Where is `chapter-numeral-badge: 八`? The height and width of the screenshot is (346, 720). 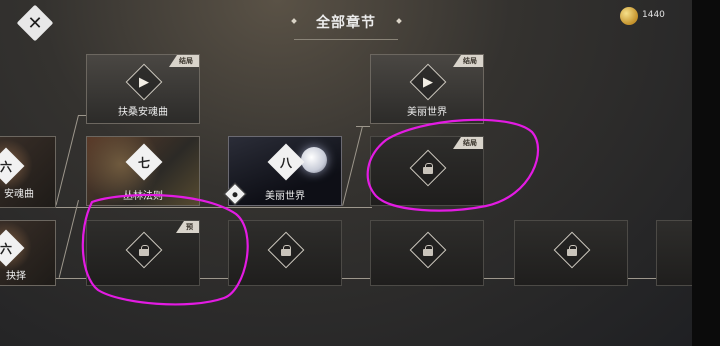
chapter-numeral-badge: 八 is located at coordinates (286, 162).